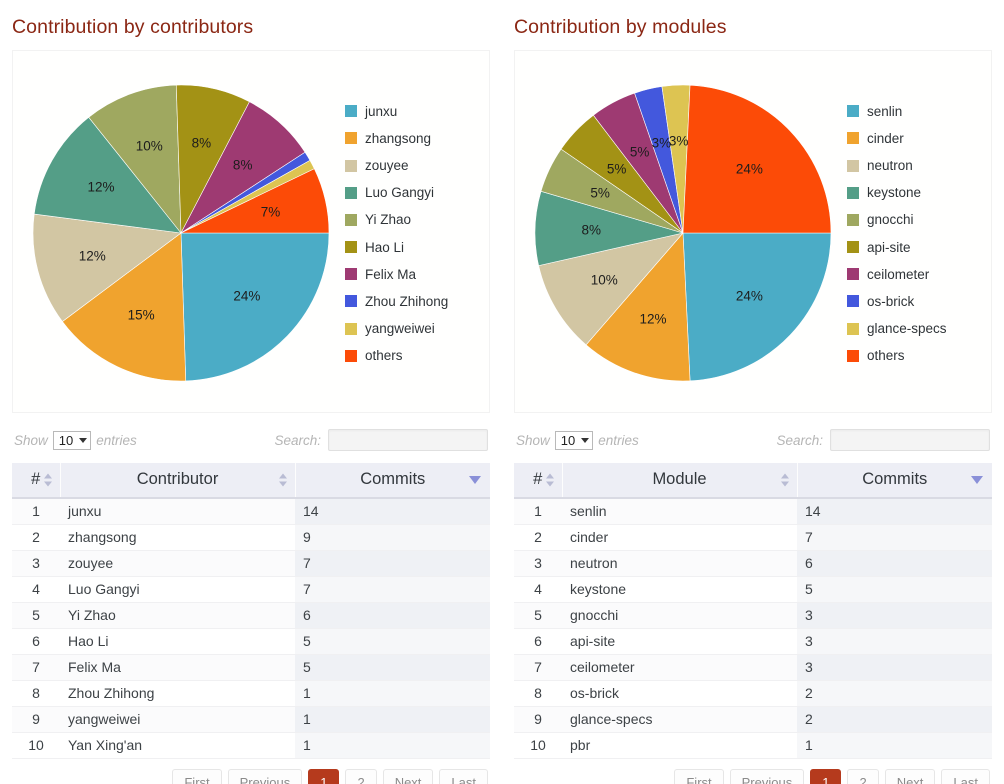 Image resolution: width=1004 pixels, height=784 pixels. Describe the element at coordinates (177, 615) in the screenshot. I see `row-name: Yi Zhao` at that location.